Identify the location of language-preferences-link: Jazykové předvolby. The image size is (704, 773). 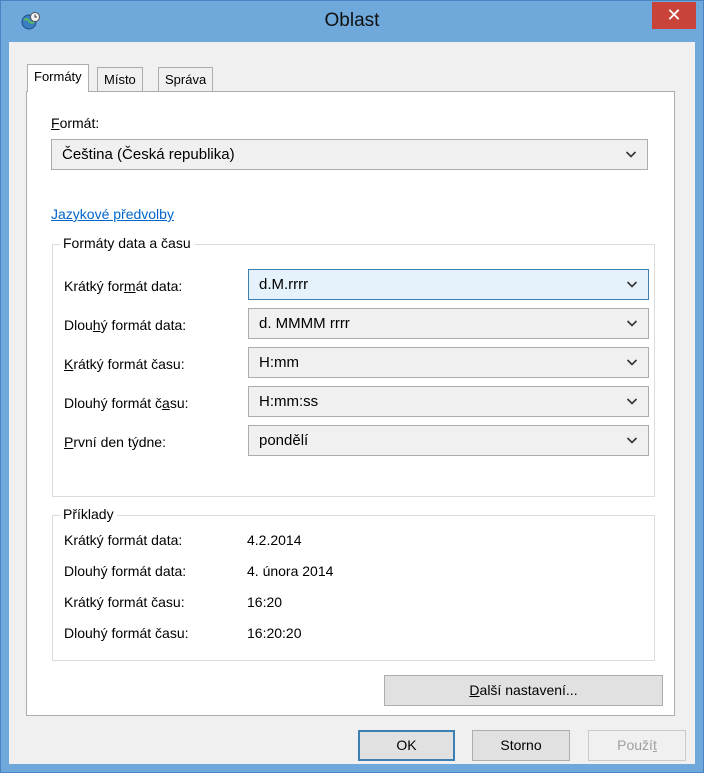
(112, 214).